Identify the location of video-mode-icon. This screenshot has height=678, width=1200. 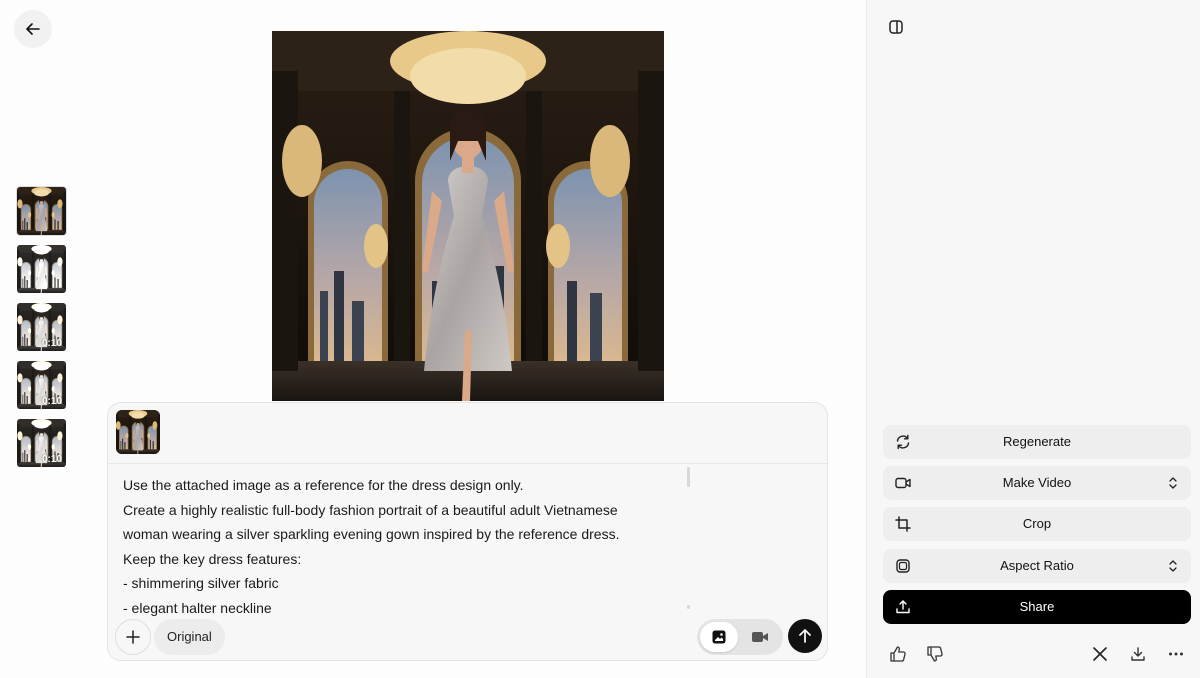
(760, 637).